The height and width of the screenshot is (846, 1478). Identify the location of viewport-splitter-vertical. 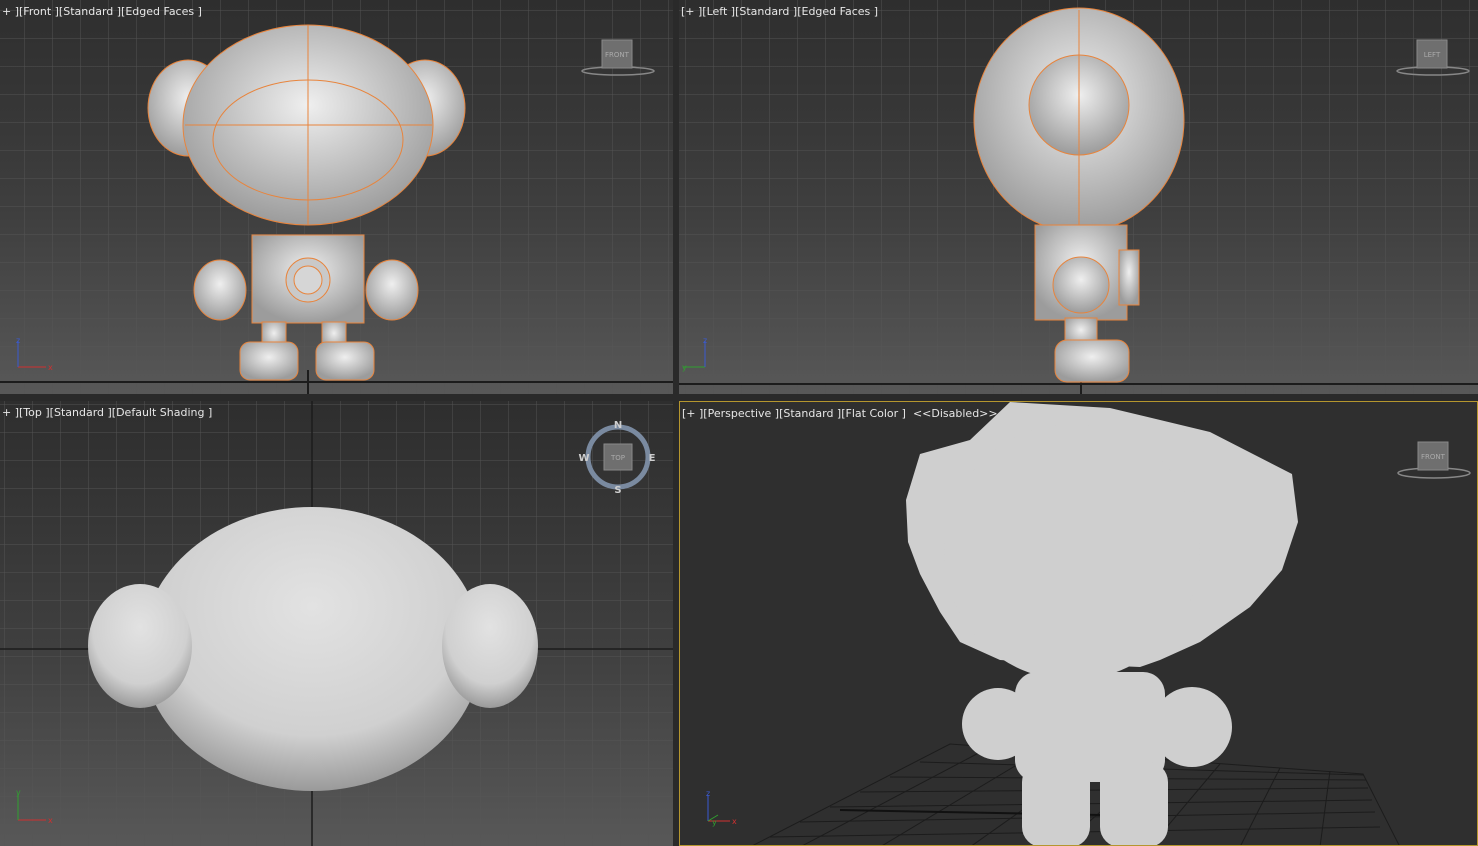
(676, 423).